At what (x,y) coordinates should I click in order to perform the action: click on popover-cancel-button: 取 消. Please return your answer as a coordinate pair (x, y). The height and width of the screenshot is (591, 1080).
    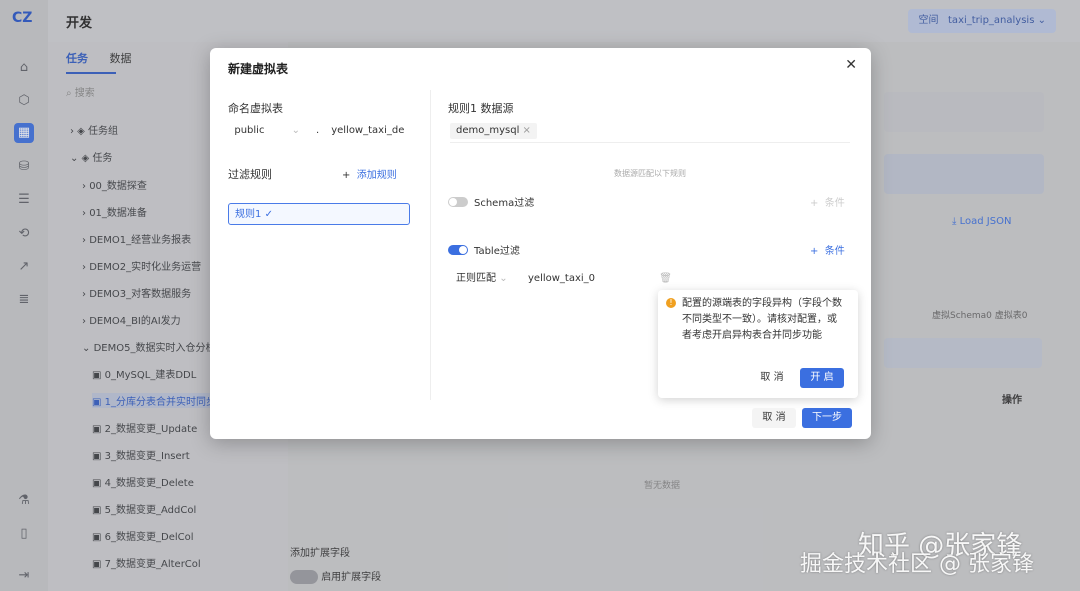
    Looking at the image, I should click on (772, 378).